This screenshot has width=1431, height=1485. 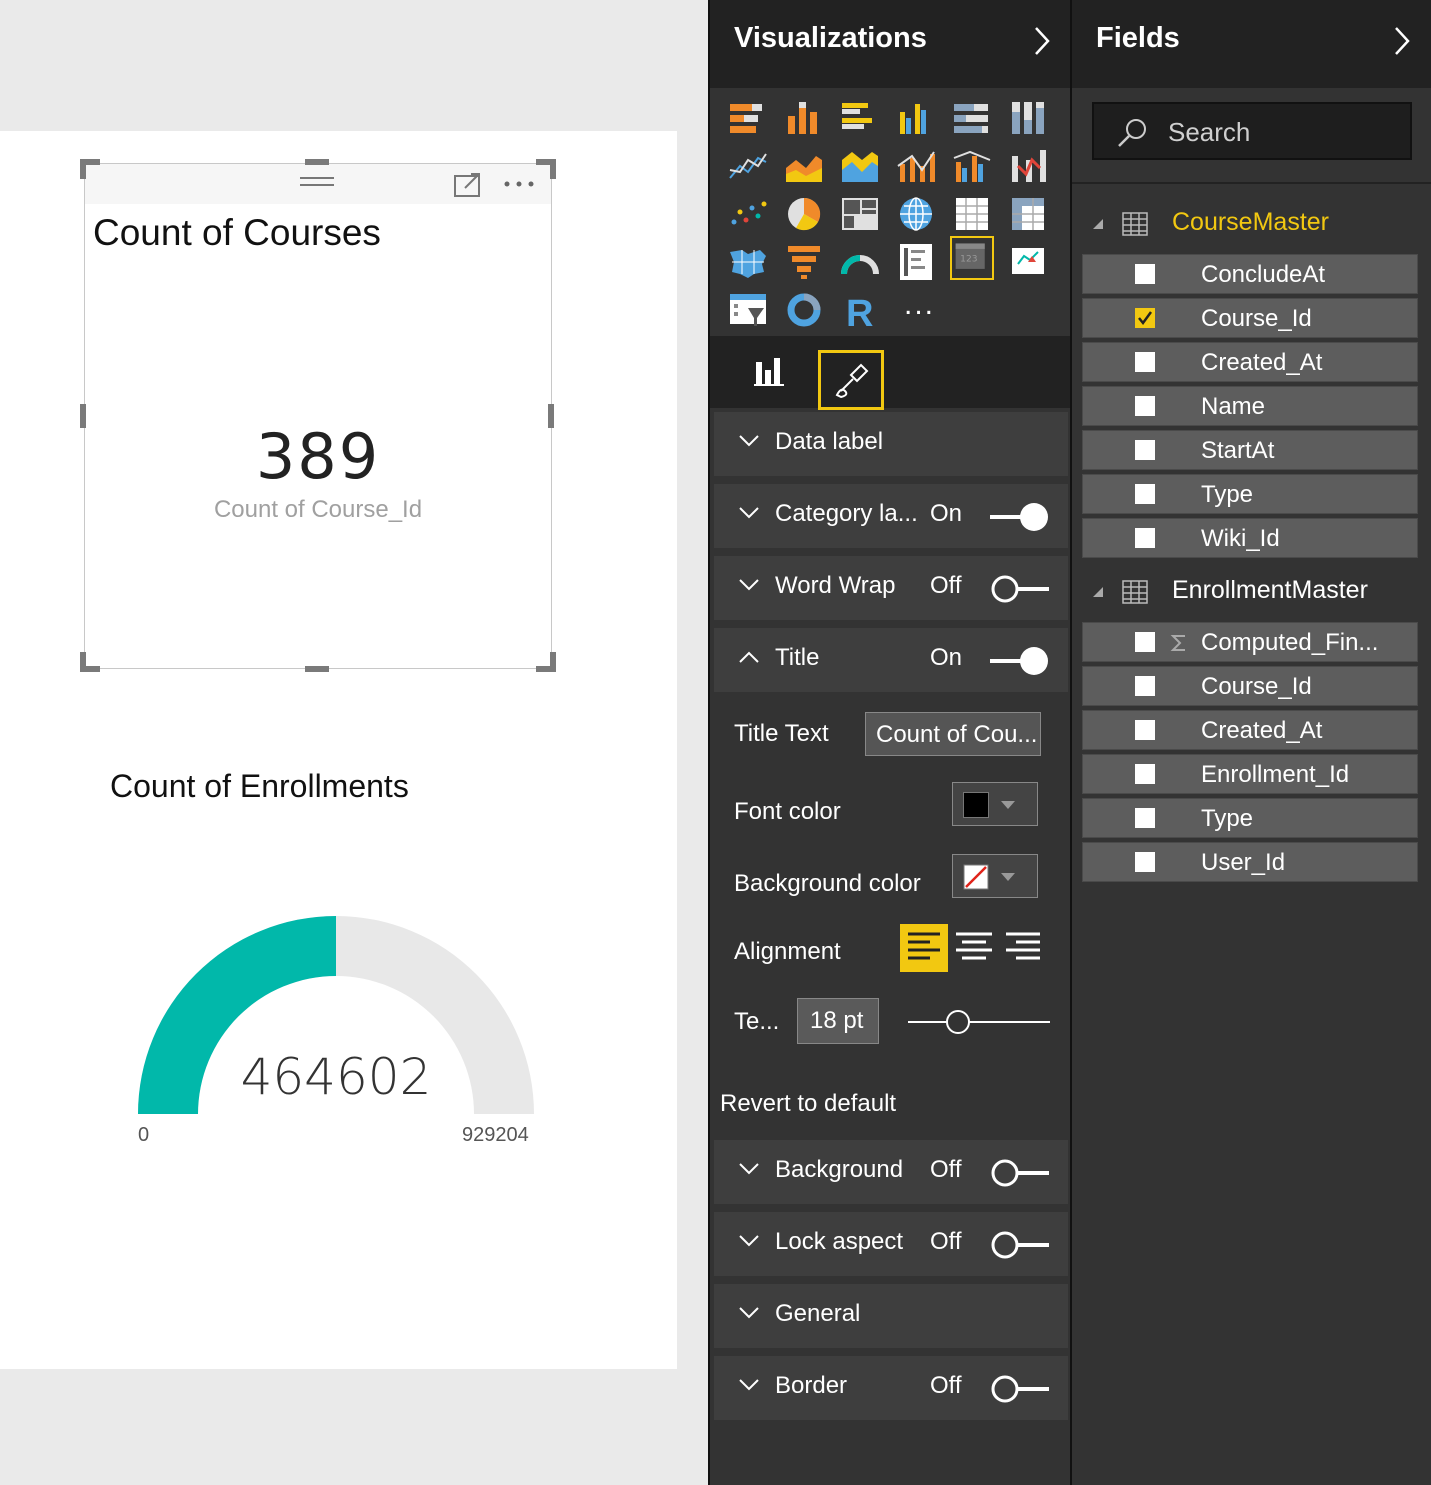 I want to click on line-and-stacked-column-icon, so click(x=916, y=166).